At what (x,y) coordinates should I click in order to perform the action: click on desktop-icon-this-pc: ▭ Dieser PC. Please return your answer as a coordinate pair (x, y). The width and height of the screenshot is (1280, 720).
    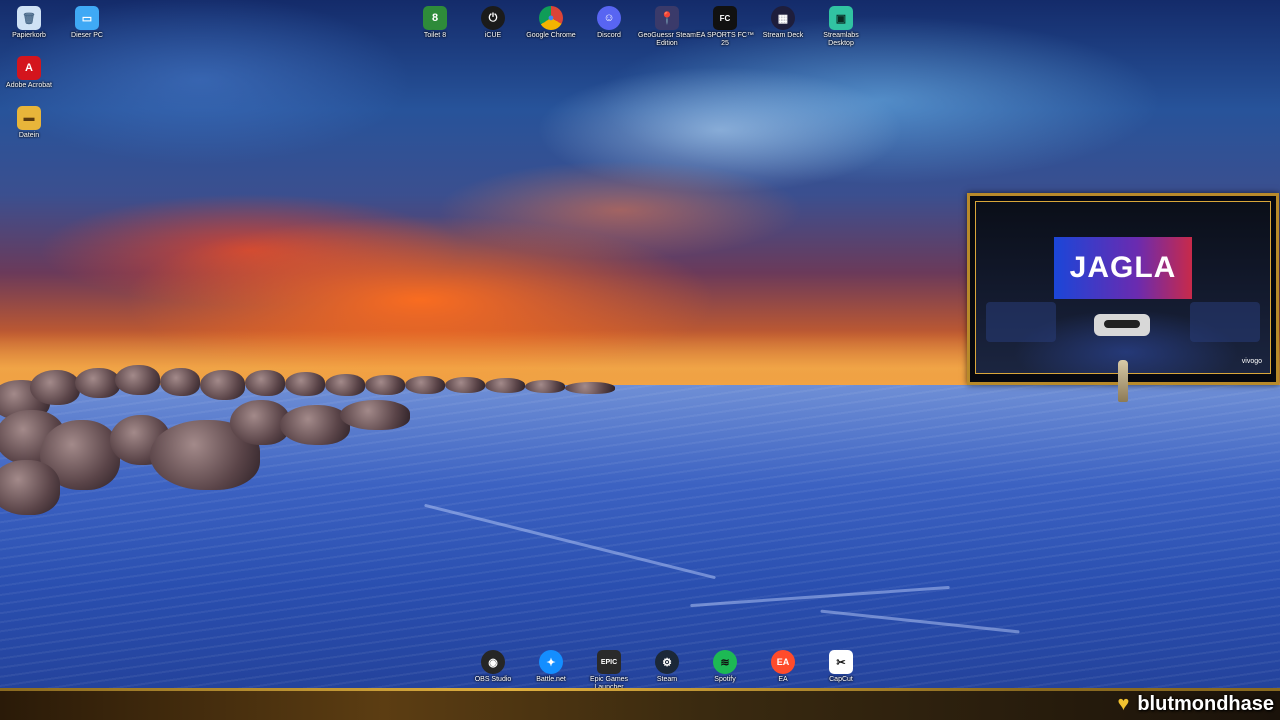
    Looking at the image, I should click on (87, 23).